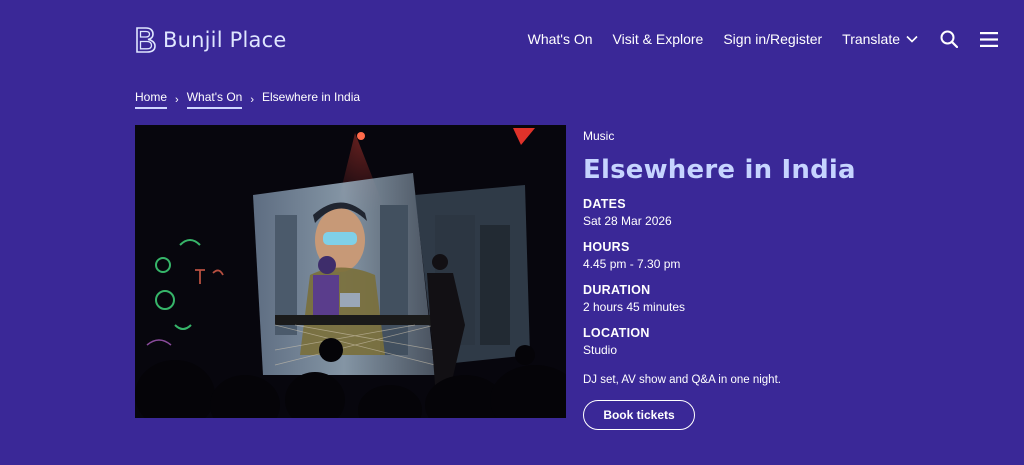 This screenshot has width=1024, height=465. What do you see at coordinates (600, 350) in the screenshot?
I see `location-value: Studio` at bounding box center [600, 350].